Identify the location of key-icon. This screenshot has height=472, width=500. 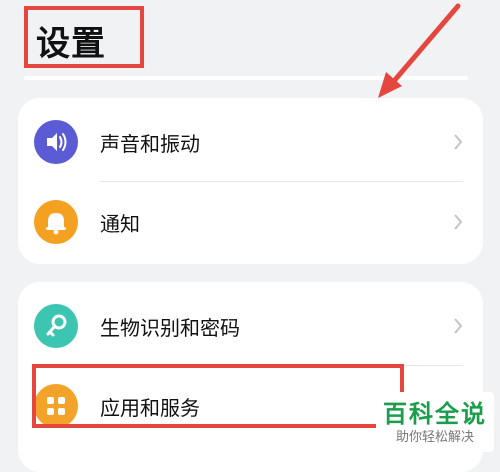
(56, 326).